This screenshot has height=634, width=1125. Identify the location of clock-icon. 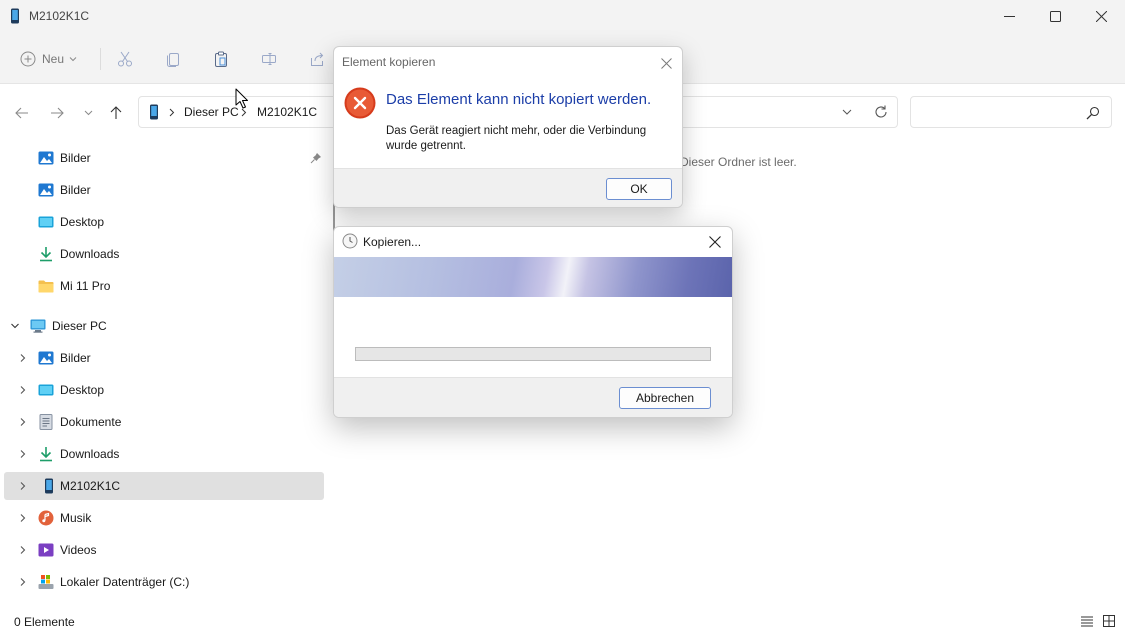
(350, 241).